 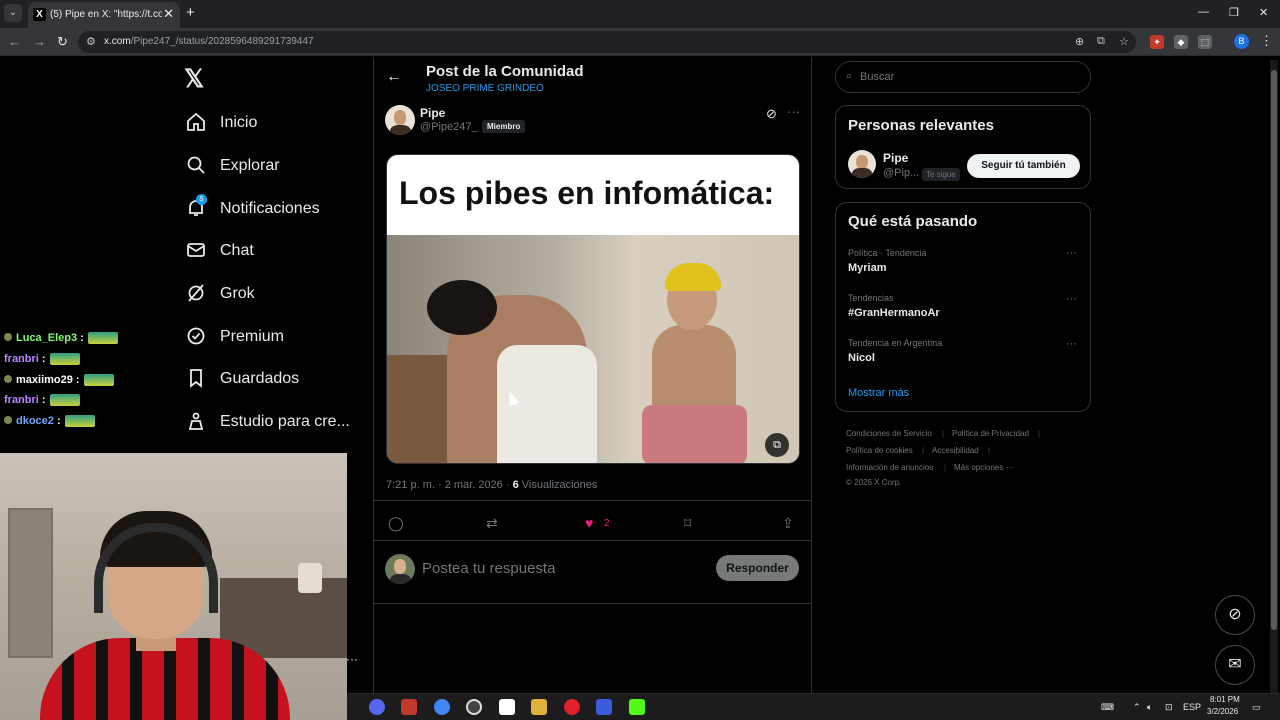 I want to click on bookmark-star-icon: ☆, so click(x=1124, y=41).